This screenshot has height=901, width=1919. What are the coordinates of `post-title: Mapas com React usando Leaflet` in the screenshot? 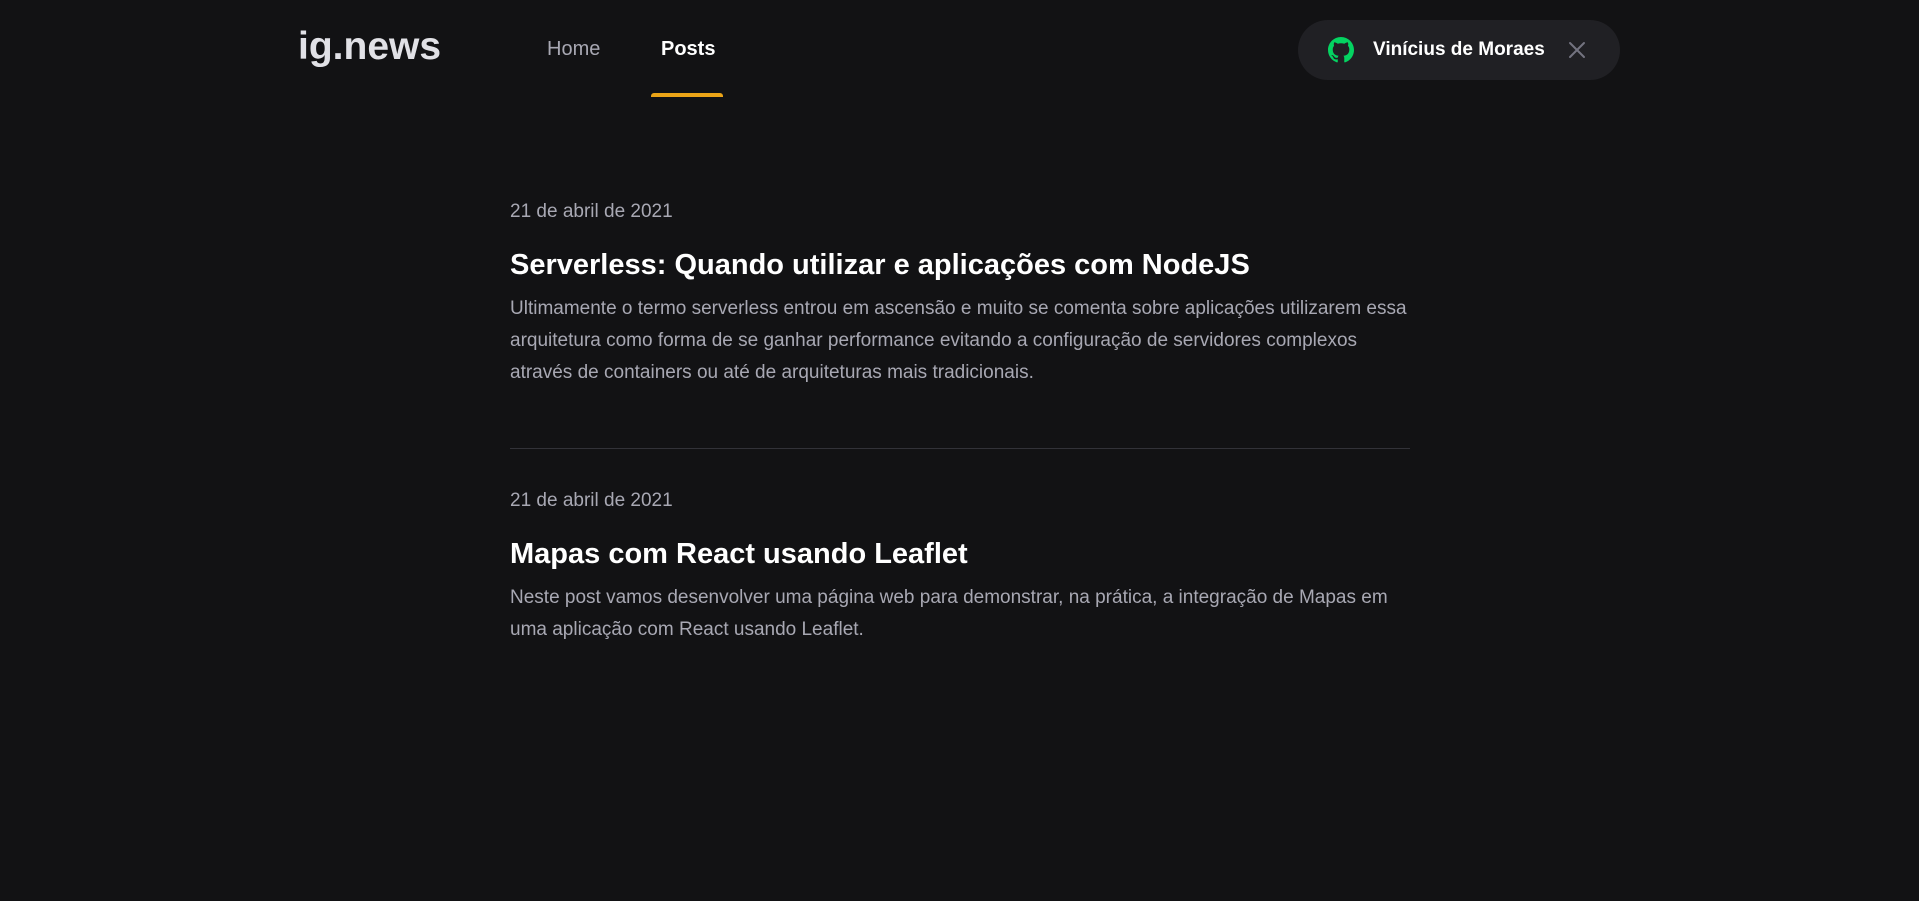 It's located at (960, 554).